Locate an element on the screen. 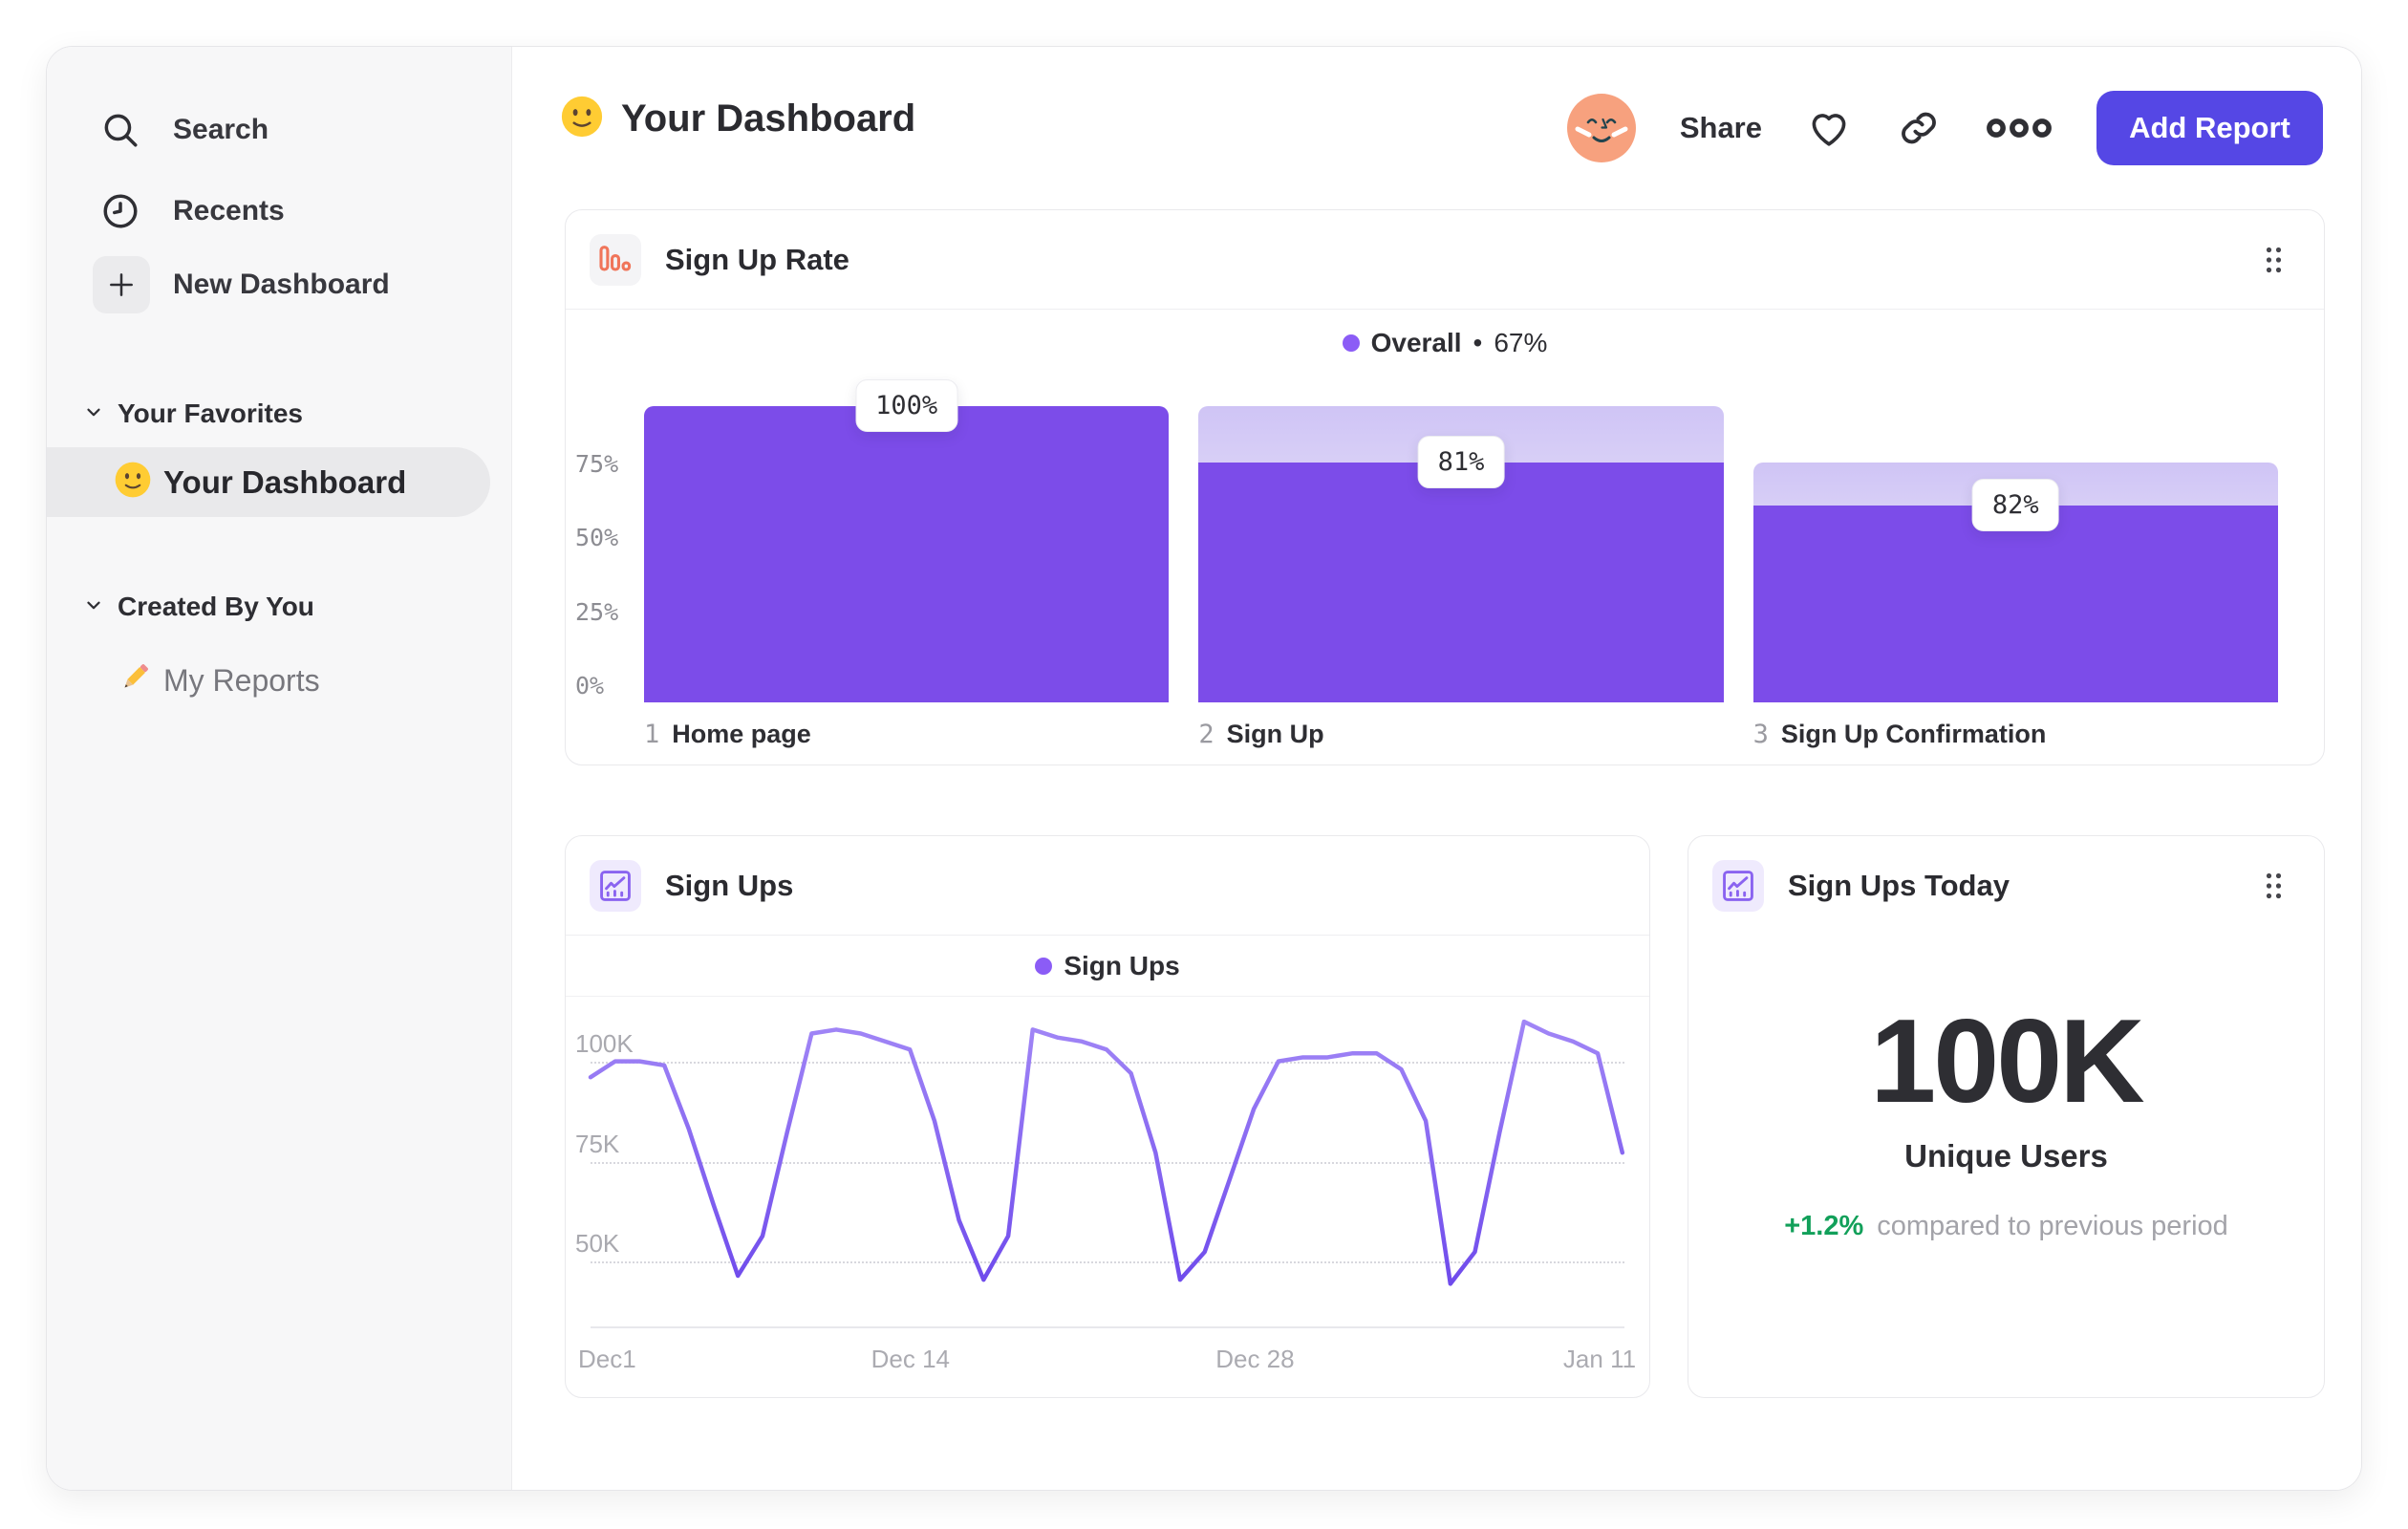  card-header: Sign Ups Today is located at coordinates (2006, 886).